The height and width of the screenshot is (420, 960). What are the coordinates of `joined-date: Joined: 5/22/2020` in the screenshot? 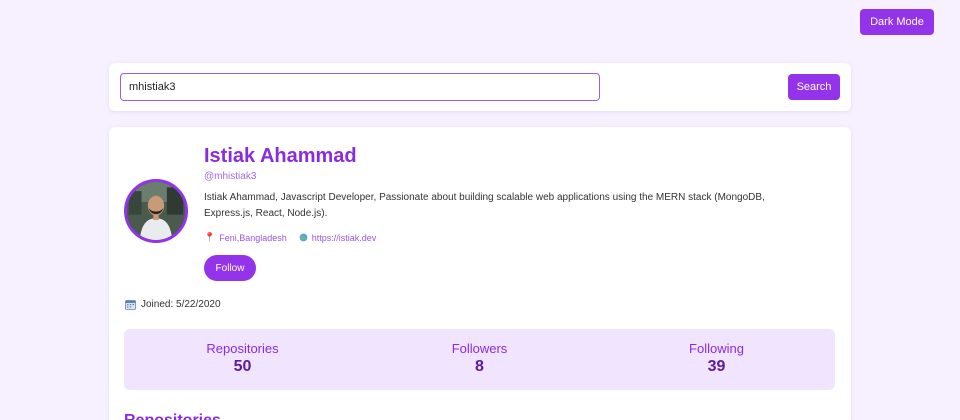 It's located at (173, 304).